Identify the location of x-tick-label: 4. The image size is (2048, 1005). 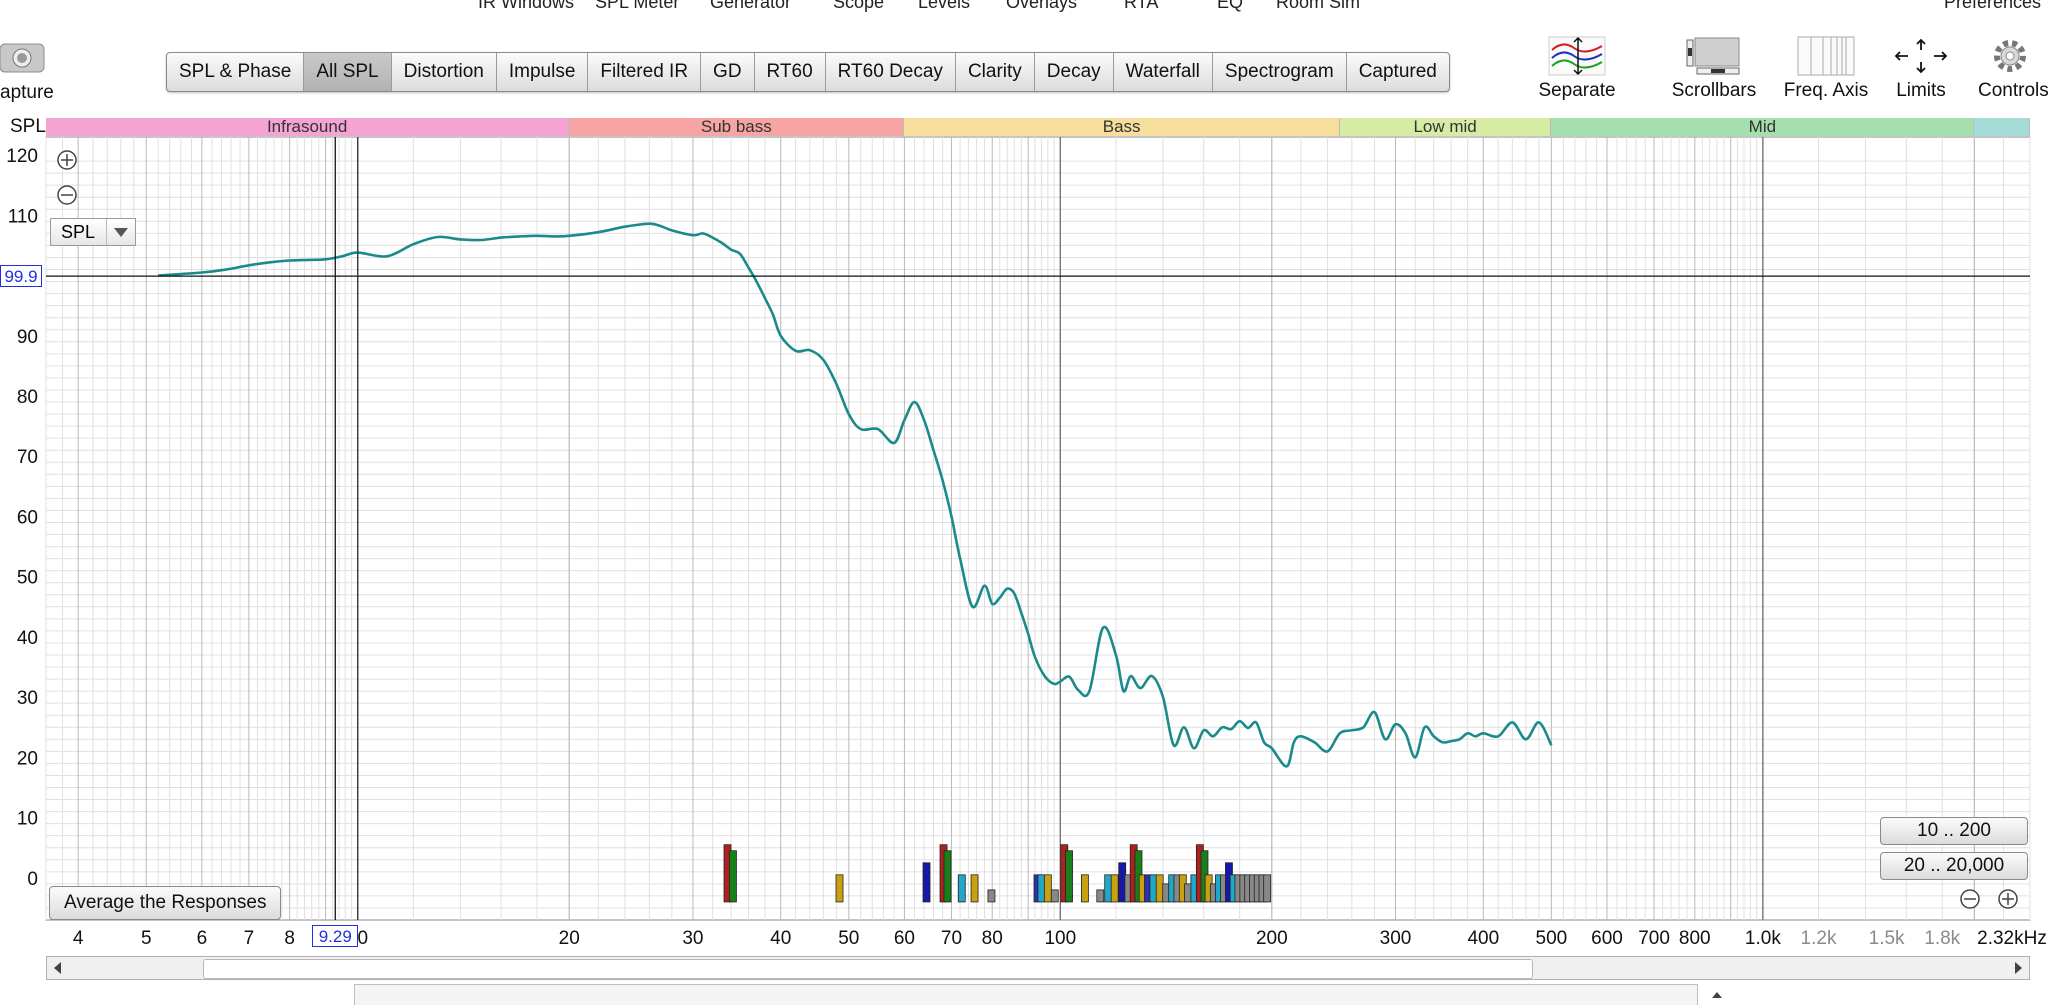
(78, 938).